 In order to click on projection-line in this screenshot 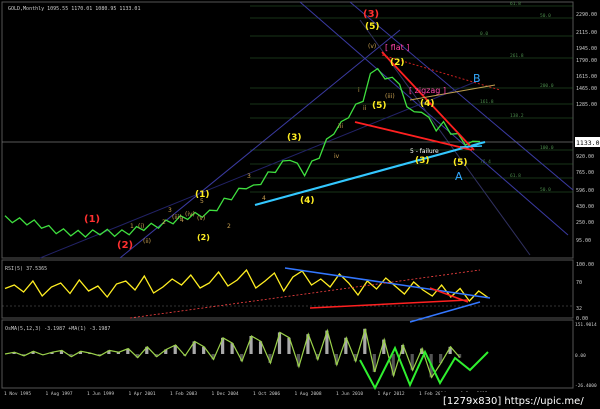, I will do `click(471, 146)`.